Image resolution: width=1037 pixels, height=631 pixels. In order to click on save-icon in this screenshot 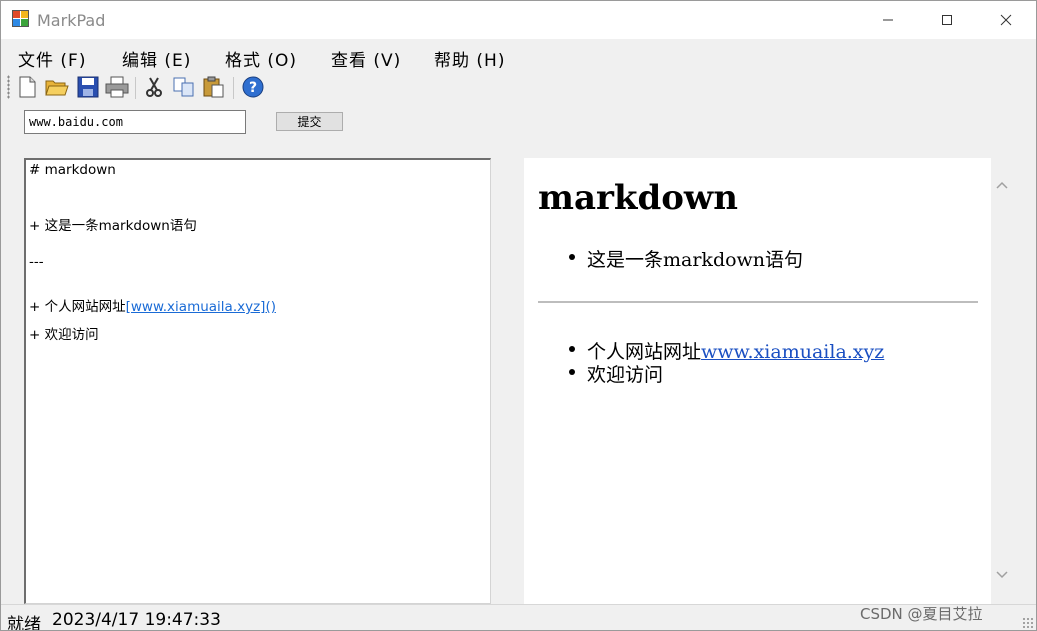, I will do `click(88, 87)`.